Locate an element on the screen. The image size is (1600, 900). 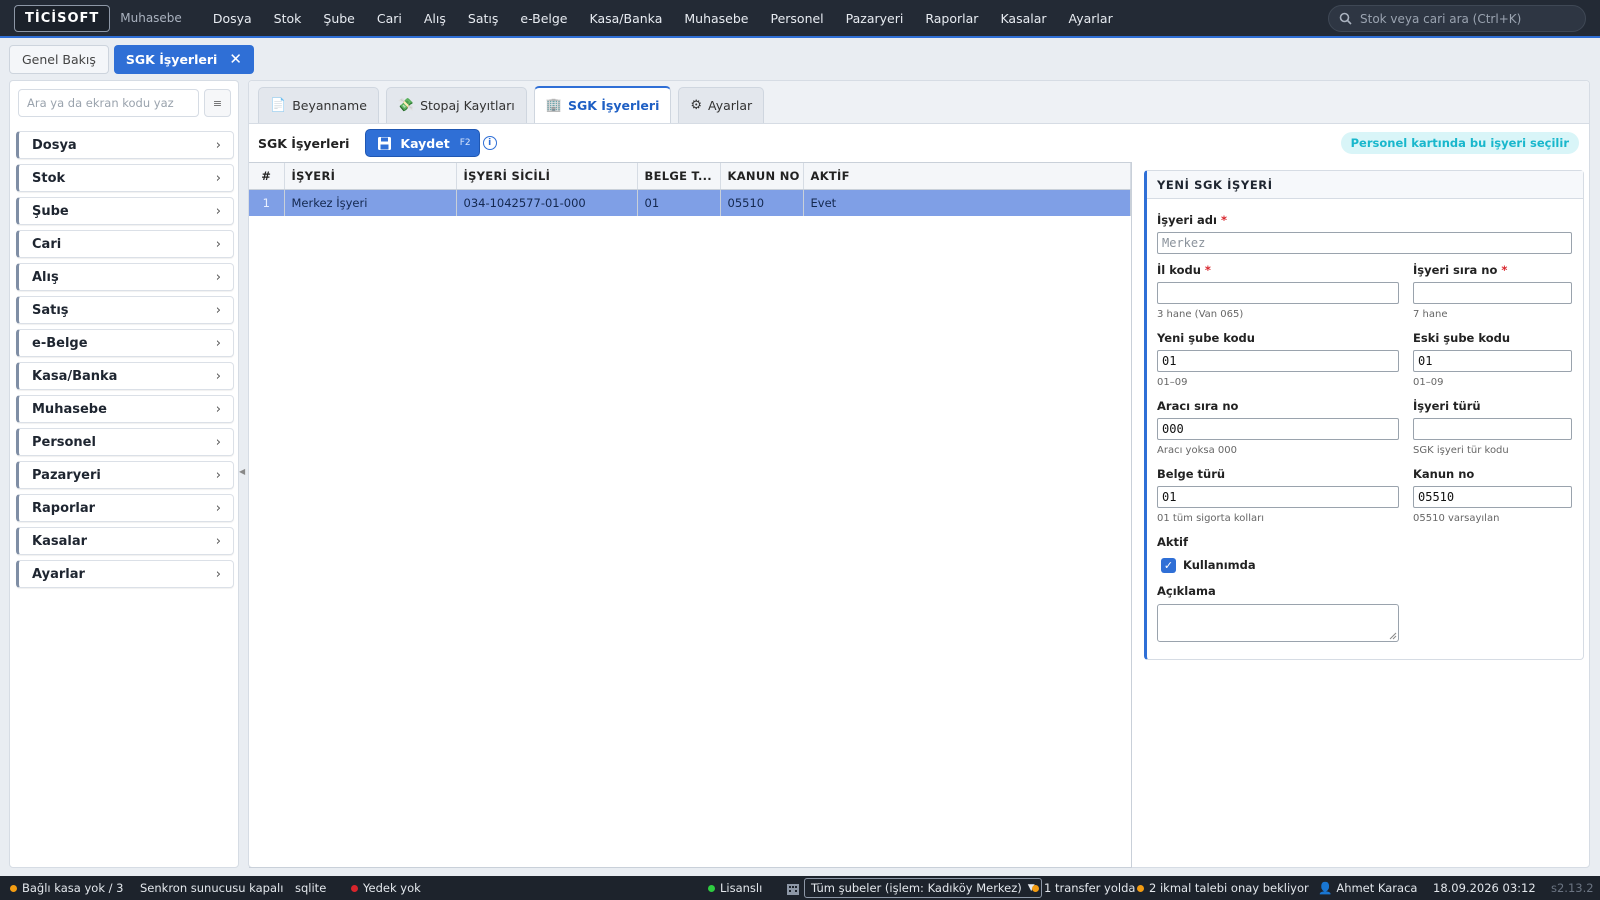
belge-turu-label: Belge türü is located at coordinates (1191, 474).